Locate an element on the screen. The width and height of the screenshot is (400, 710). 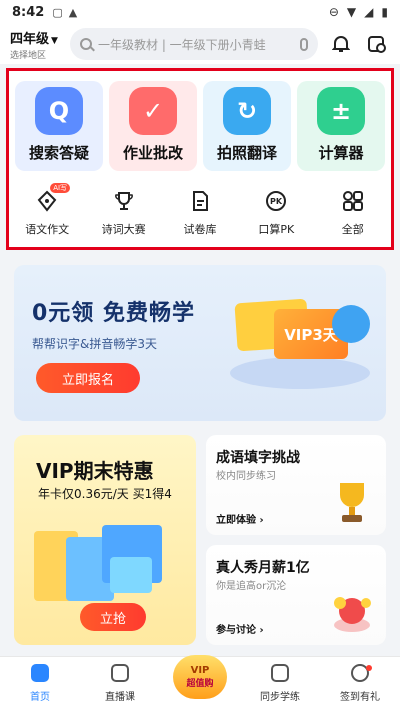
promo-subtitle: 帮帮识字&拼音畅学3天 is located at coordinates (94, 344).